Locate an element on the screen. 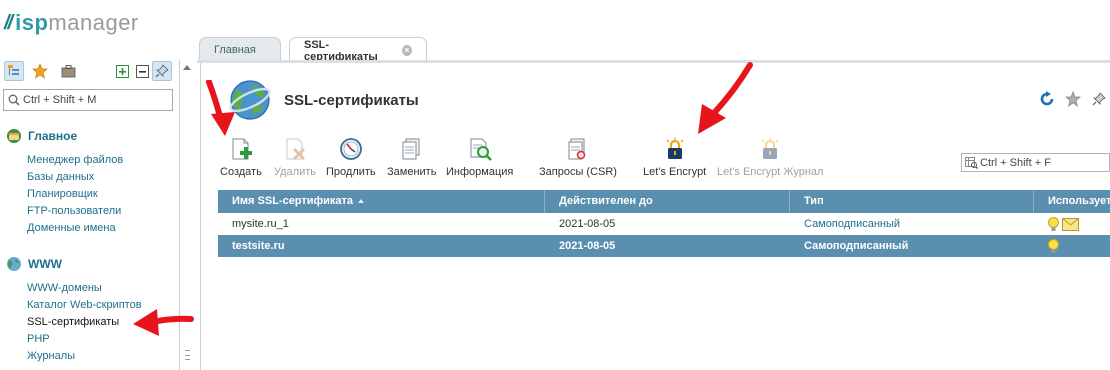  info-button: Информация is located at coordinates (479, 156).